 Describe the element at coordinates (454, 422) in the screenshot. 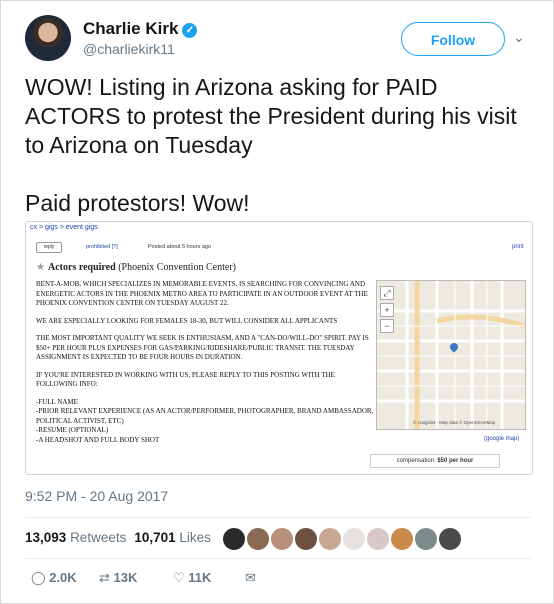

I see `map-attribution: © craigslist - Map data © OpenStreetMap` at that location.